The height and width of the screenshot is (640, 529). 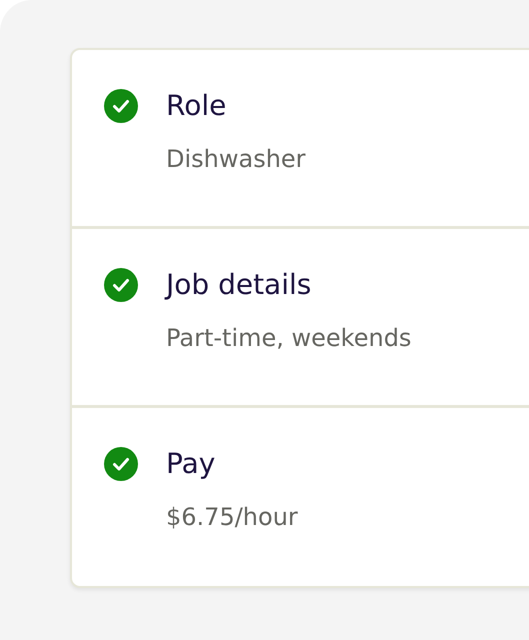 What do you see at coordinates (191, 464) in the screenshot?
I see `step-title: Pay` at bounding box center [191, 464].